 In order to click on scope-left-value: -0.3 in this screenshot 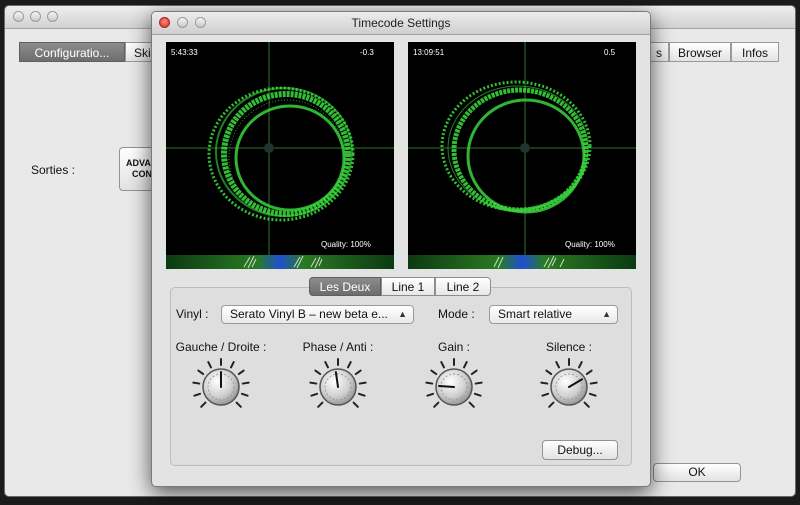, I will do `click(367, 52)`.